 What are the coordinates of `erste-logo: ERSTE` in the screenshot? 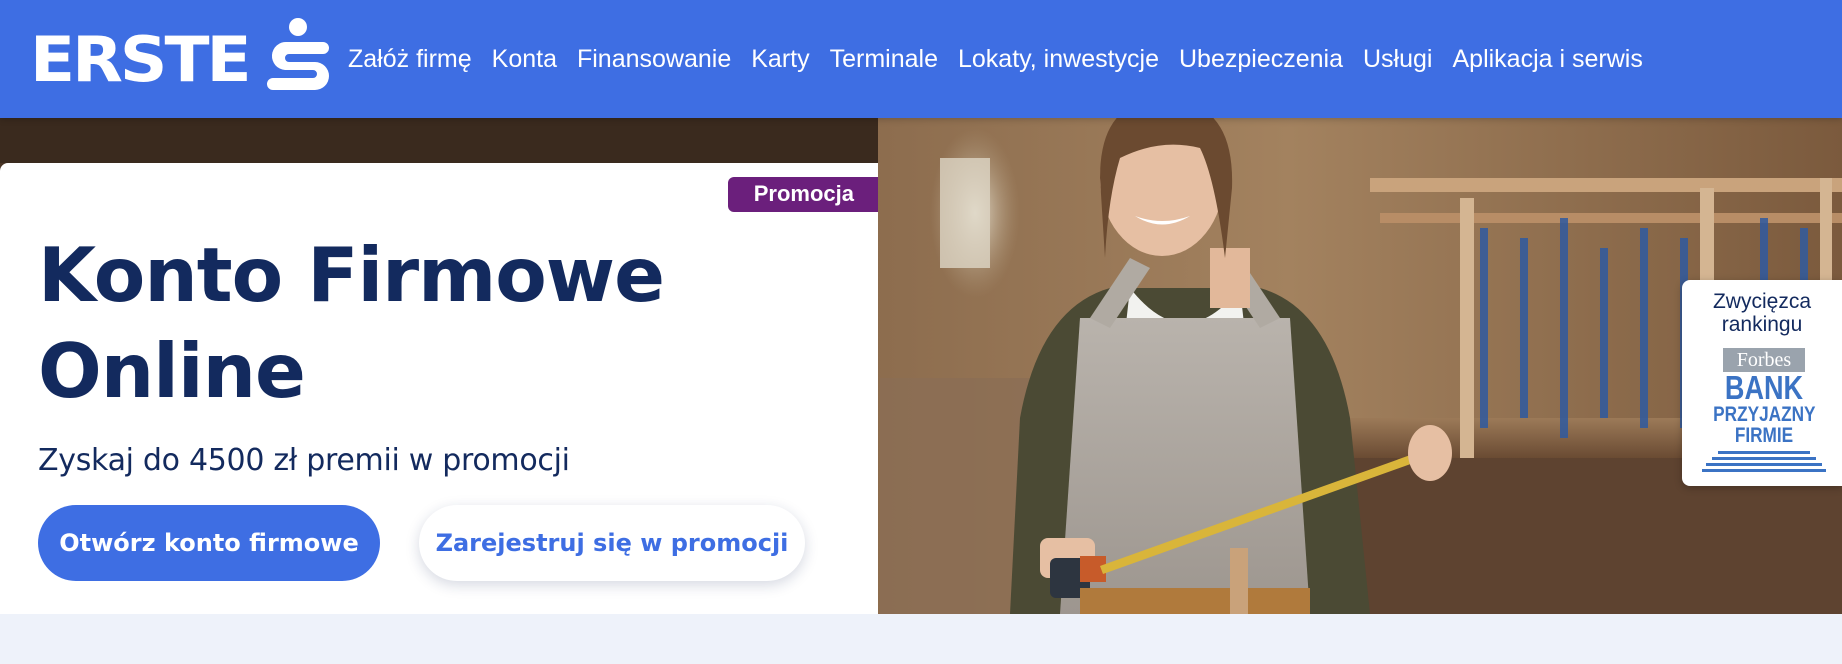 It's located at (179, 59).